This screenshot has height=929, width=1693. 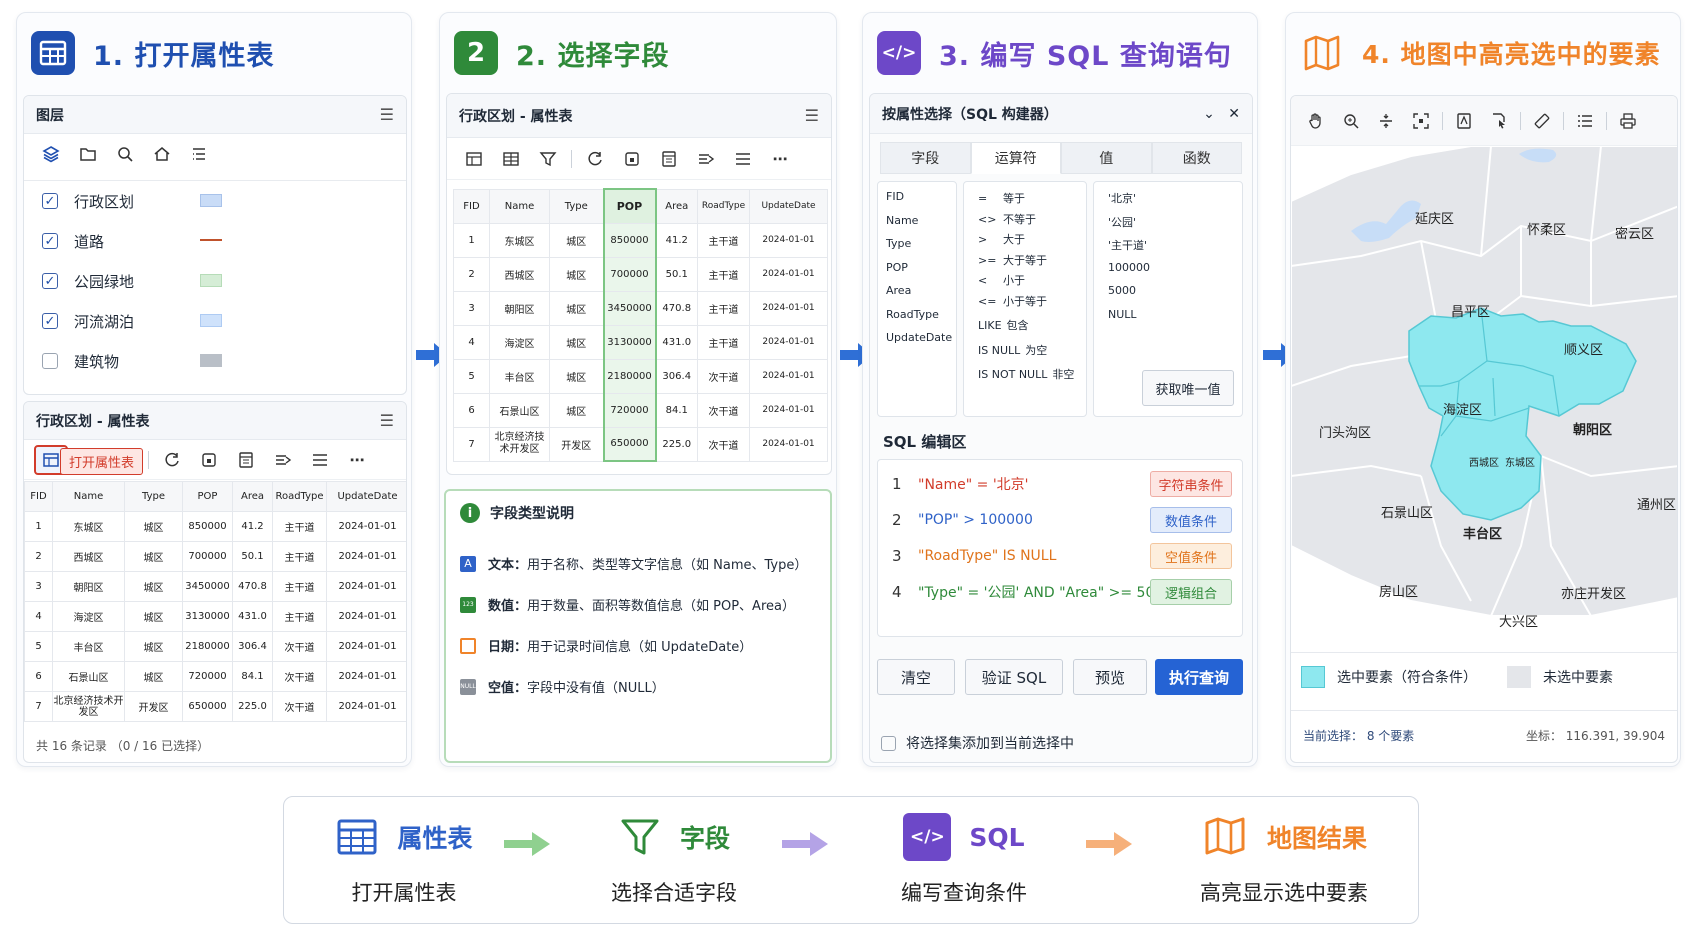 What do you see at coordinates (1110, 677) in the screenshot?
I see `preview-button: 预览` at bounding box center [1110, 677].